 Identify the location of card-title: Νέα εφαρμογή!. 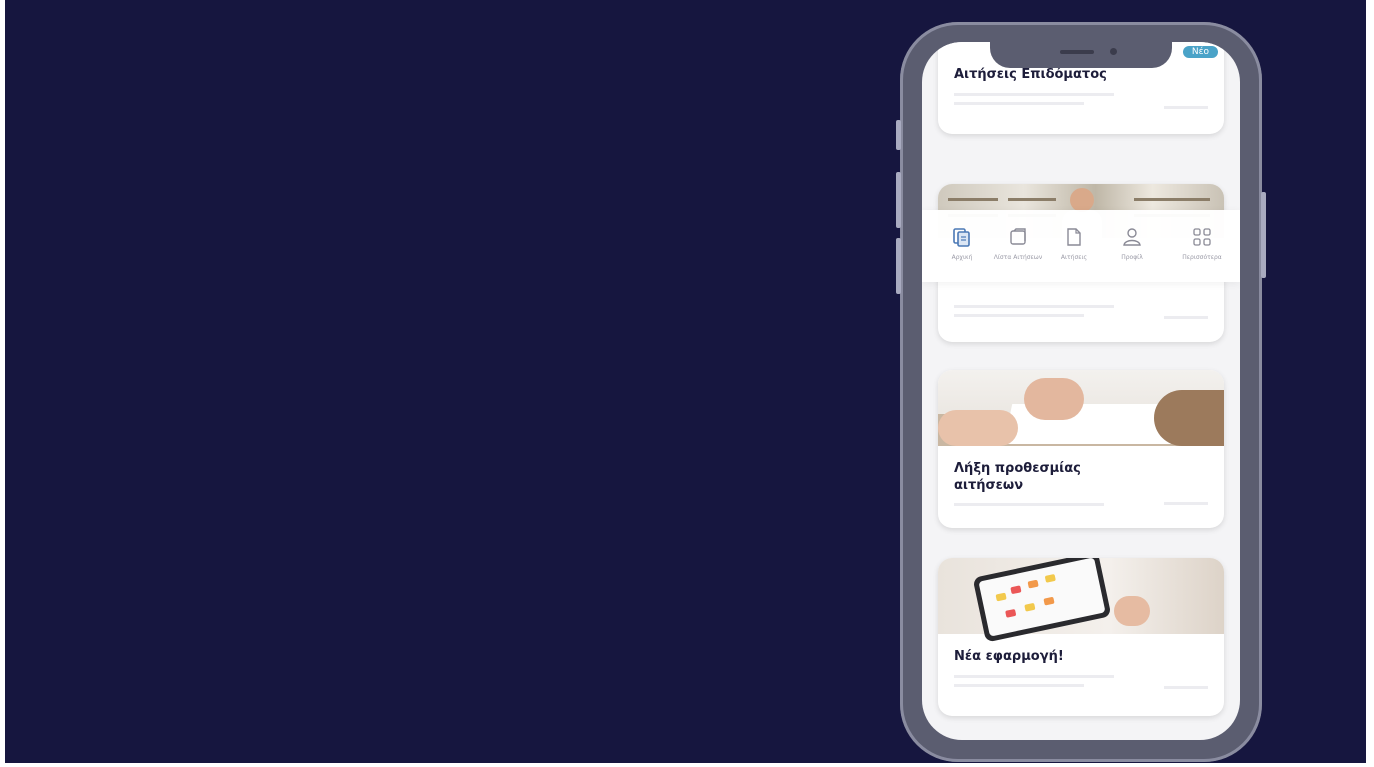
(1009, 656).